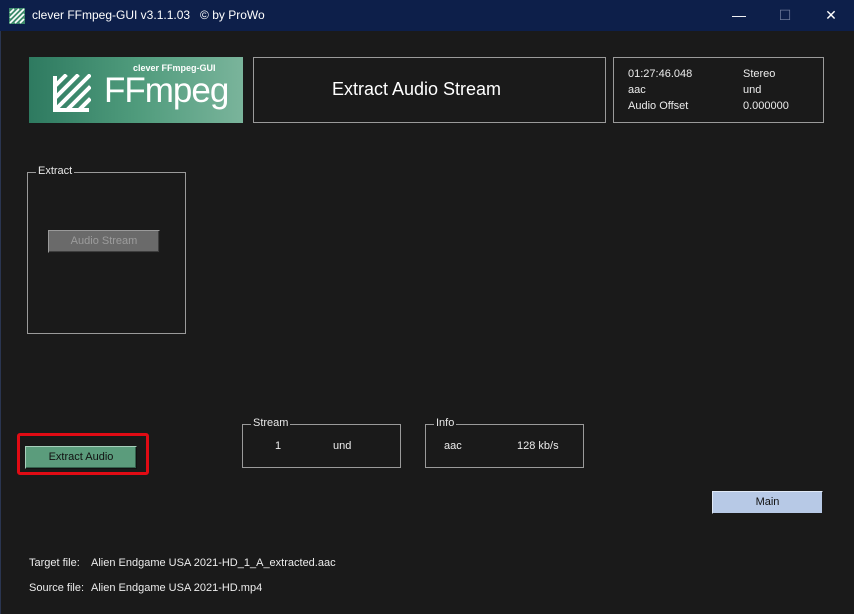 The height and width of the screenshot is (614, 854). What do you see at coordinates (278, 446) in the screenshot?
I see `stream-index: 1` at bounding box center [278, 446].